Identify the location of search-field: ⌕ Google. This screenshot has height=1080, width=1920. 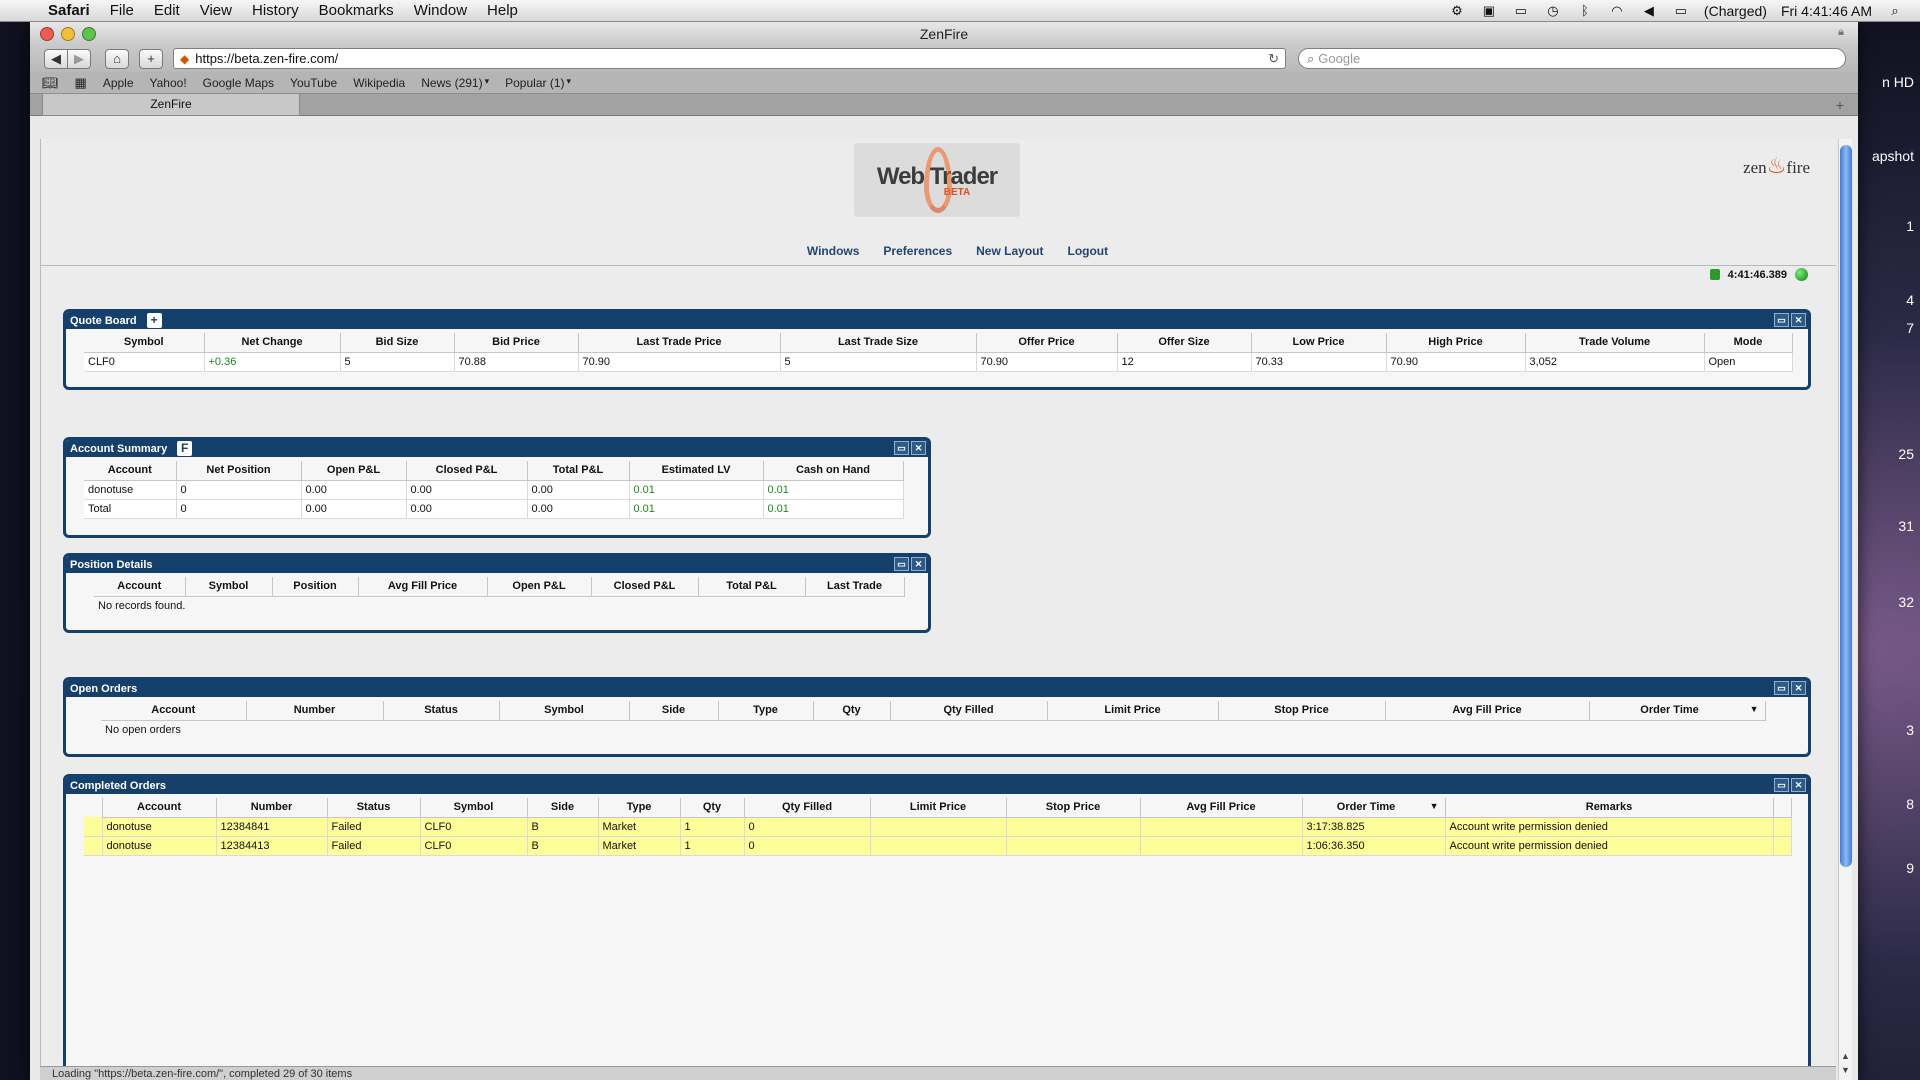
(1572, 58).